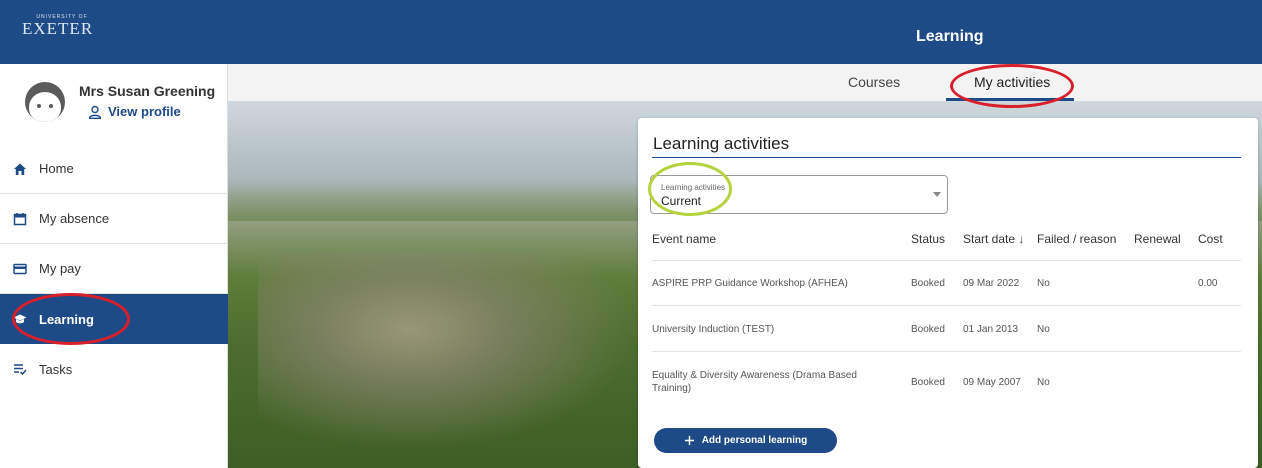 This screenshot has height=468, width=1262. I want to click on user-name: Mrs Susan Greening, so click(147, 91).